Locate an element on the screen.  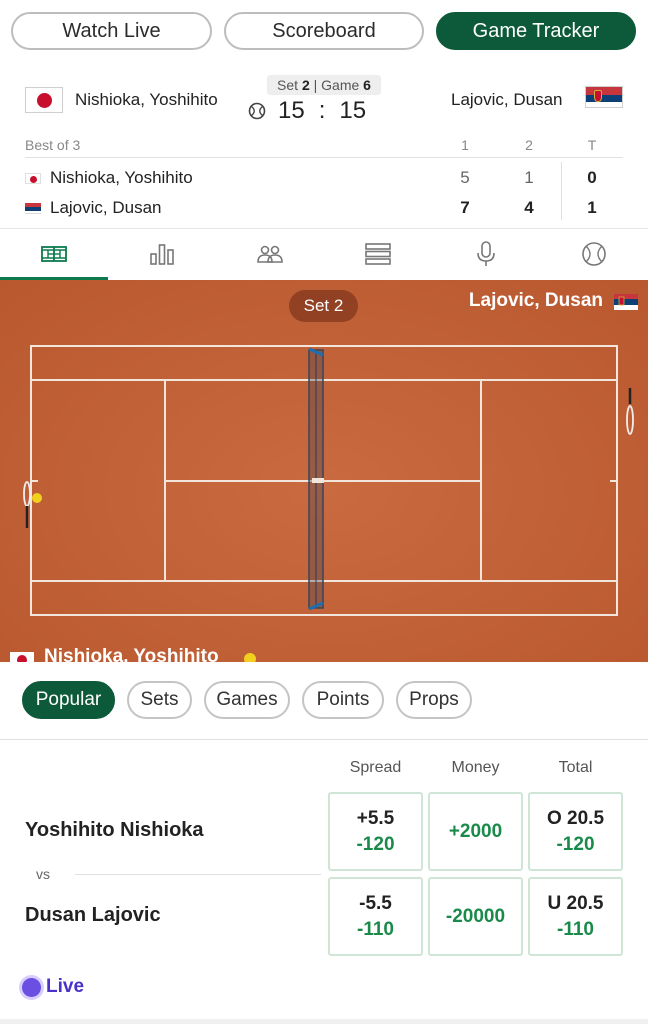
odds-line: O 20.5 is located at coordinates (575, 818).